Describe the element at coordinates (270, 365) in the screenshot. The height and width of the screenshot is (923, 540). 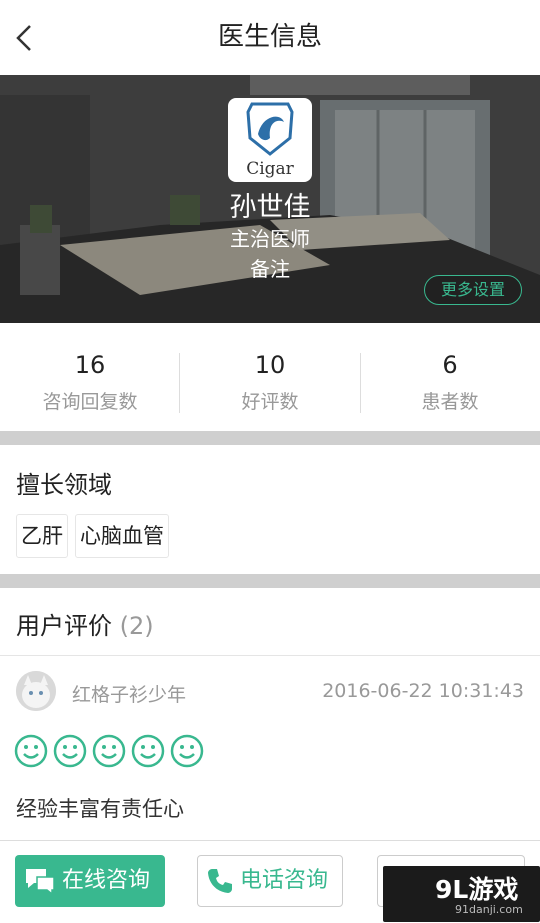
I see `stat-value: 10` at that location.